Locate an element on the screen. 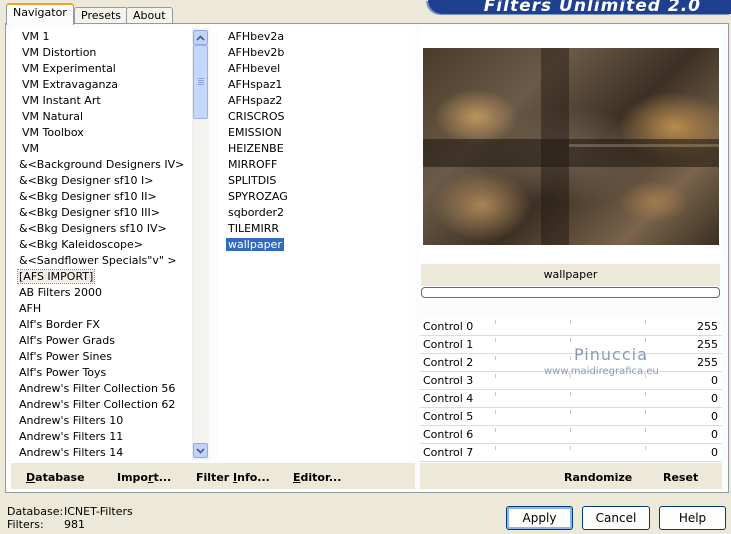  filter-item: TILEMIRR is located at coordinates (316, 229).